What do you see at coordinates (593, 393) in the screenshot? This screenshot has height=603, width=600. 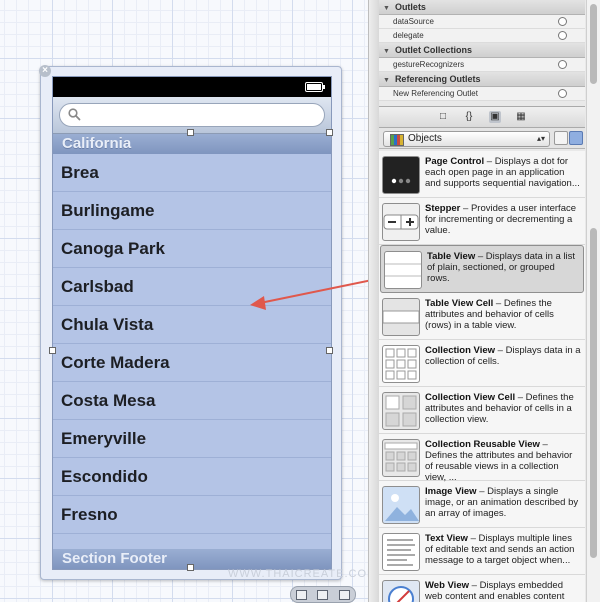 I see `library-scroll-thumb` at bounding box center [593, 393].